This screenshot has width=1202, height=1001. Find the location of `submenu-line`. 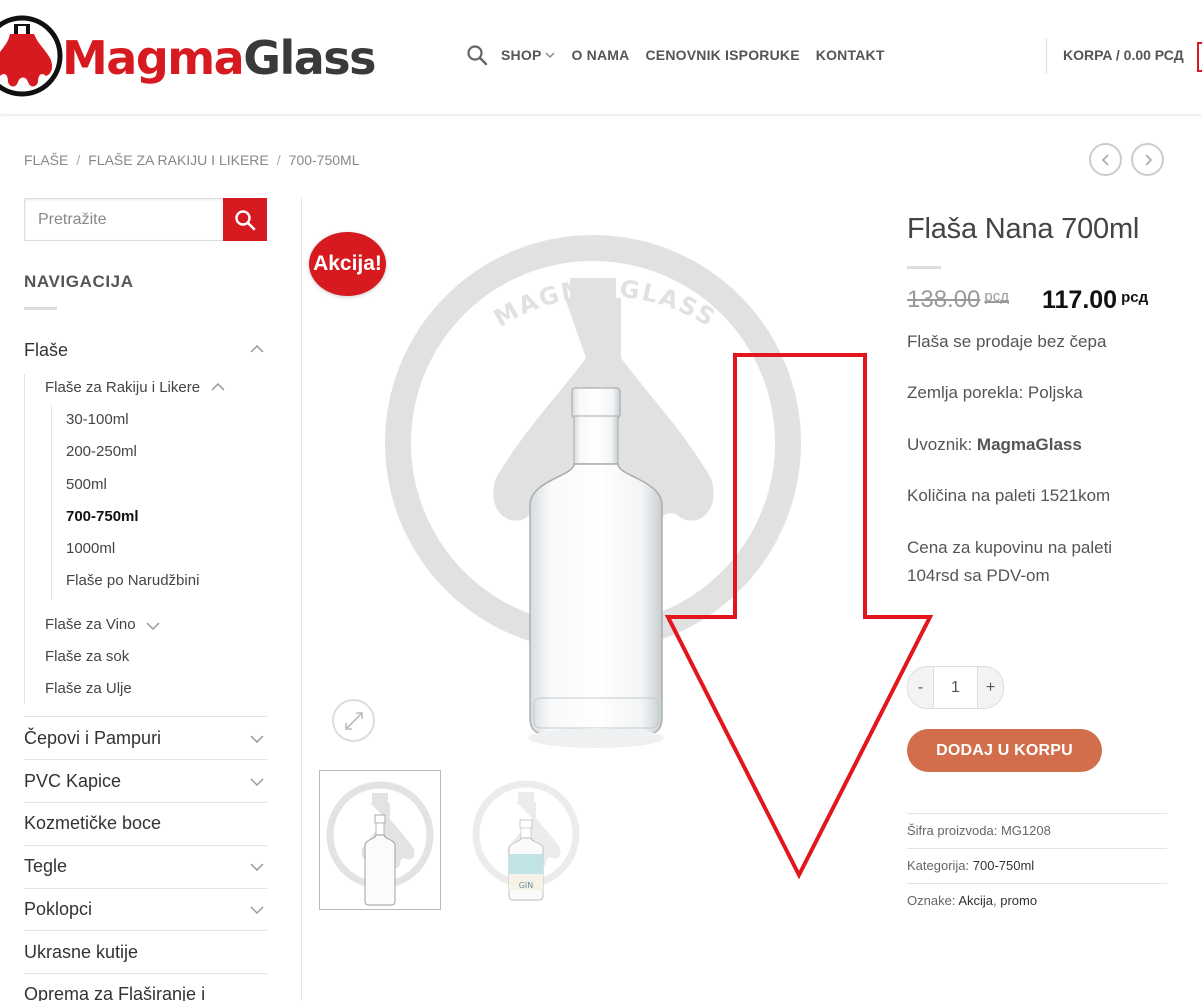

submenu-line is located at coordinates (51, 502).